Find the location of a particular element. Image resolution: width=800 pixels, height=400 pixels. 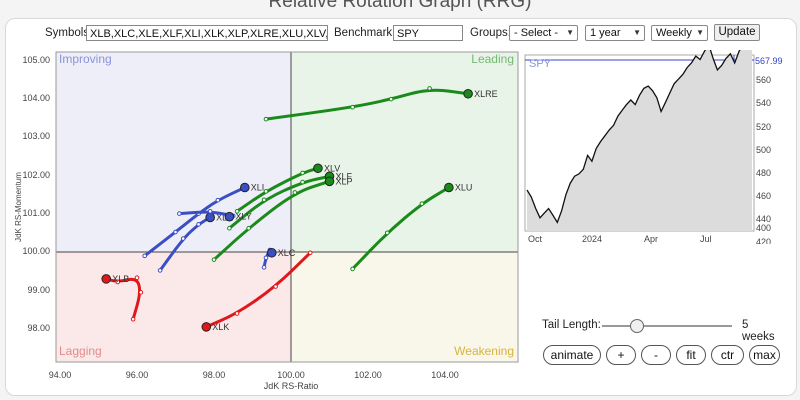

tail-head-xlb is located at coordinates (106, 279).